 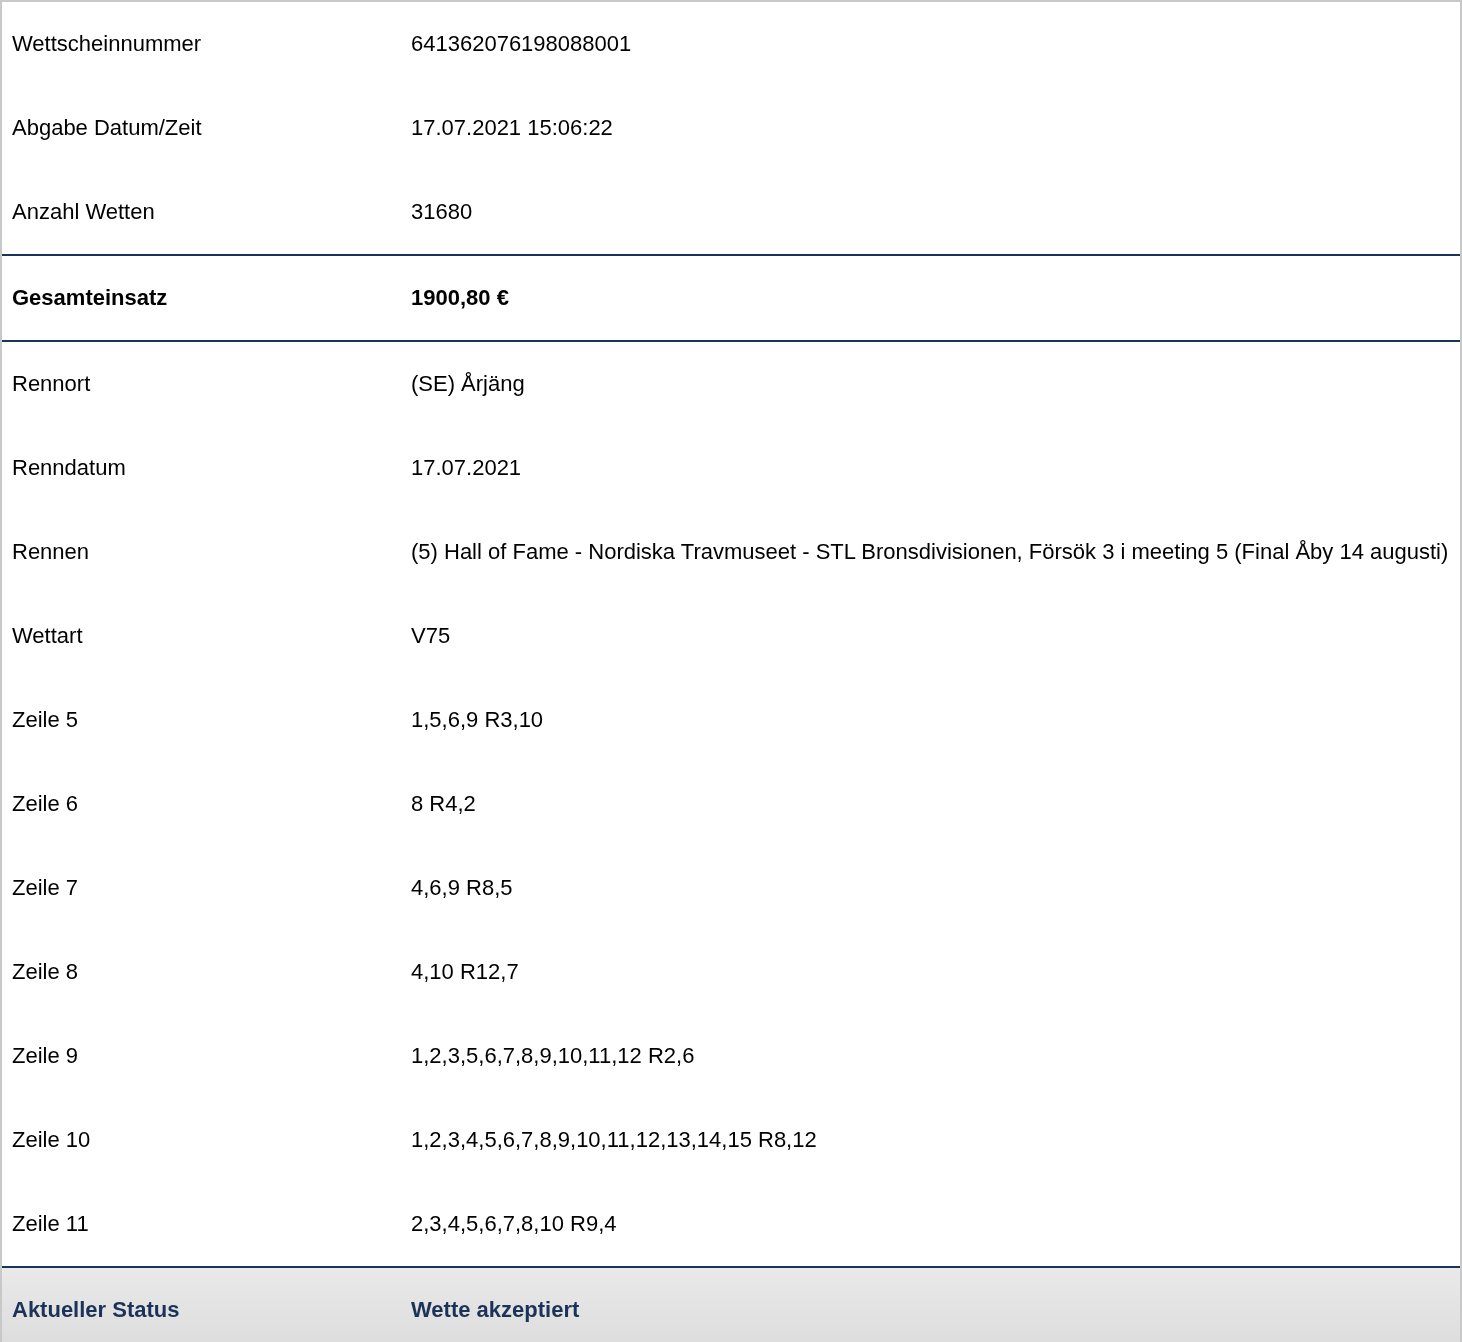 I want to click on field-label: Zeile 10, so click(x=52, y=1140).